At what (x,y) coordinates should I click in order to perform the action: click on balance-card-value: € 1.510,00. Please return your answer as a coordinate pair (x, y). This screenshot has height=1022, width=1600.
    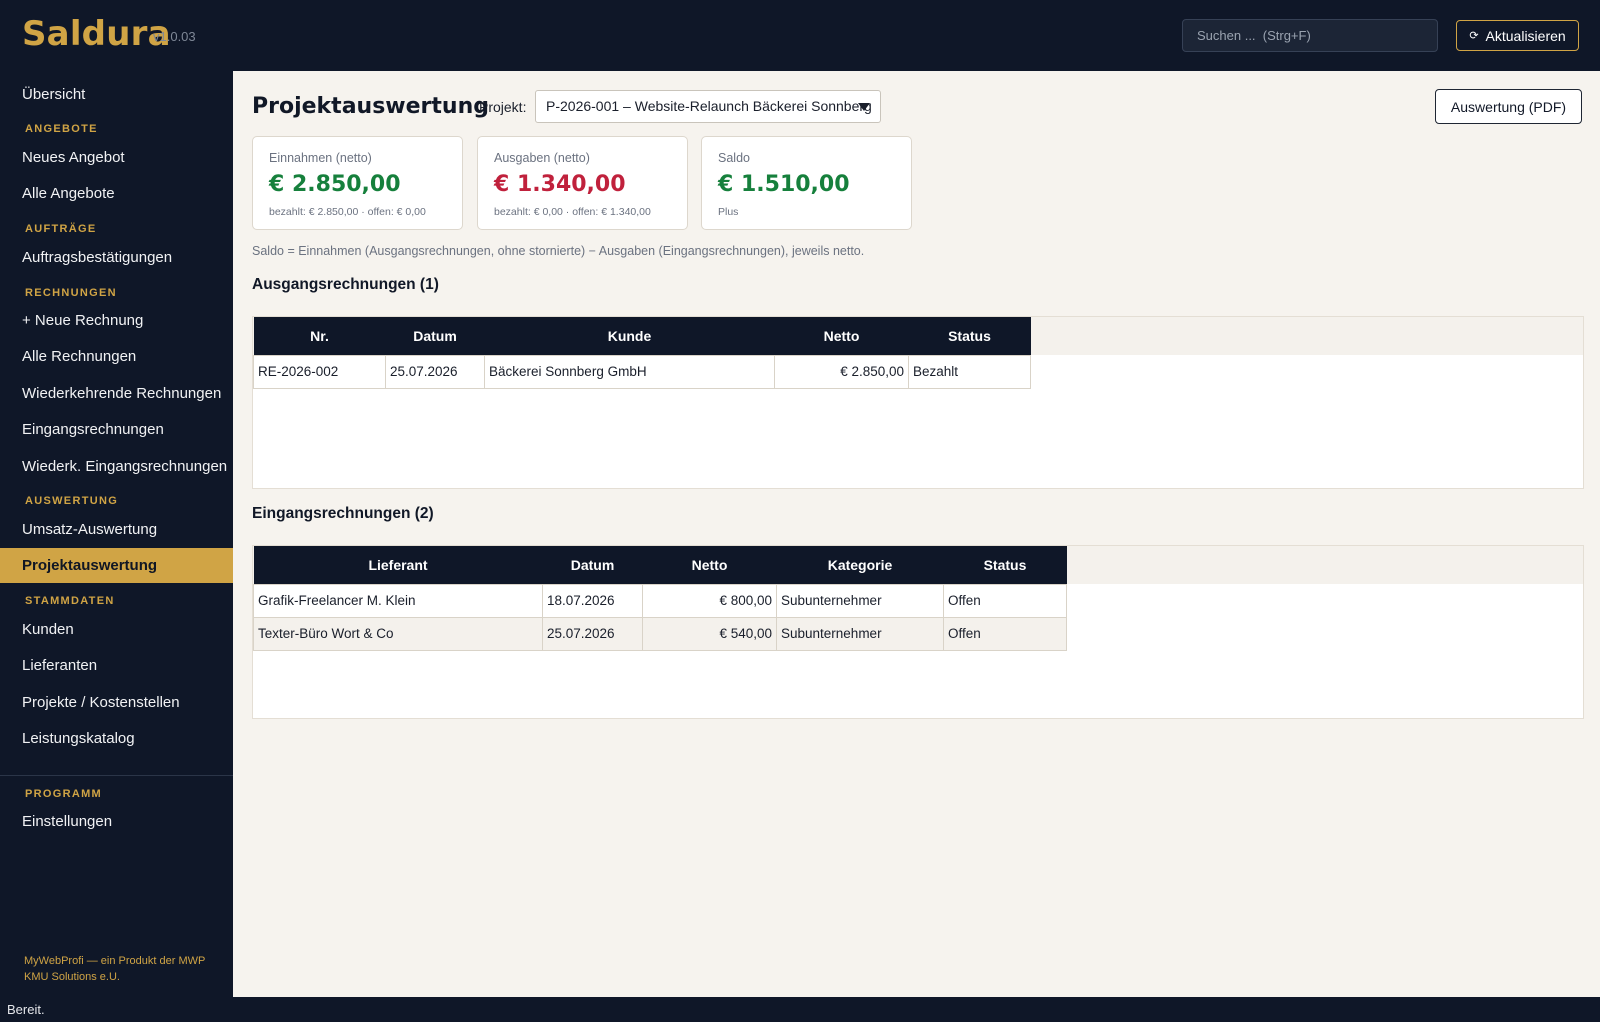
    Looking at the image, I should click on (784, 184).